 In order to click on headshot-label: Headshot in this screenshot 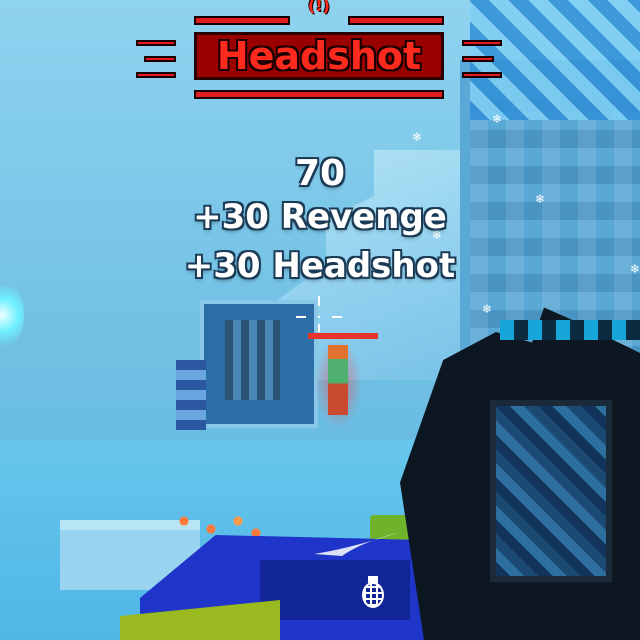, I will do `click(319, 56)`.